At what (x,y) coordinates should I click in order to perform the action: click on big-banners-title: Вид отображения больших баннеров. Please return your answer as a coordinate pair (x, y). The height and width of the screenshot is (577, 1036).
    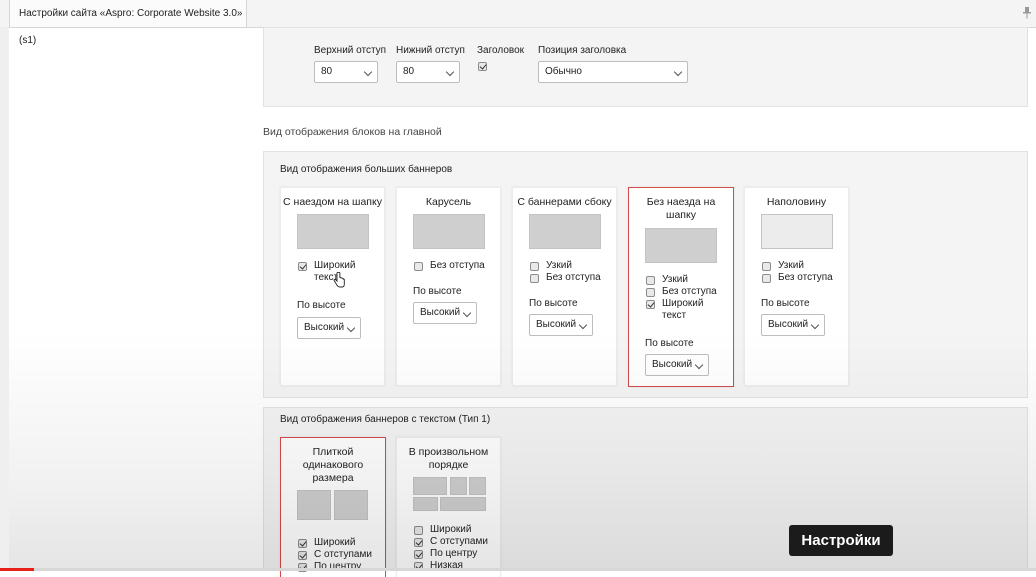
    Looking at the image, I should click on (366, 169).